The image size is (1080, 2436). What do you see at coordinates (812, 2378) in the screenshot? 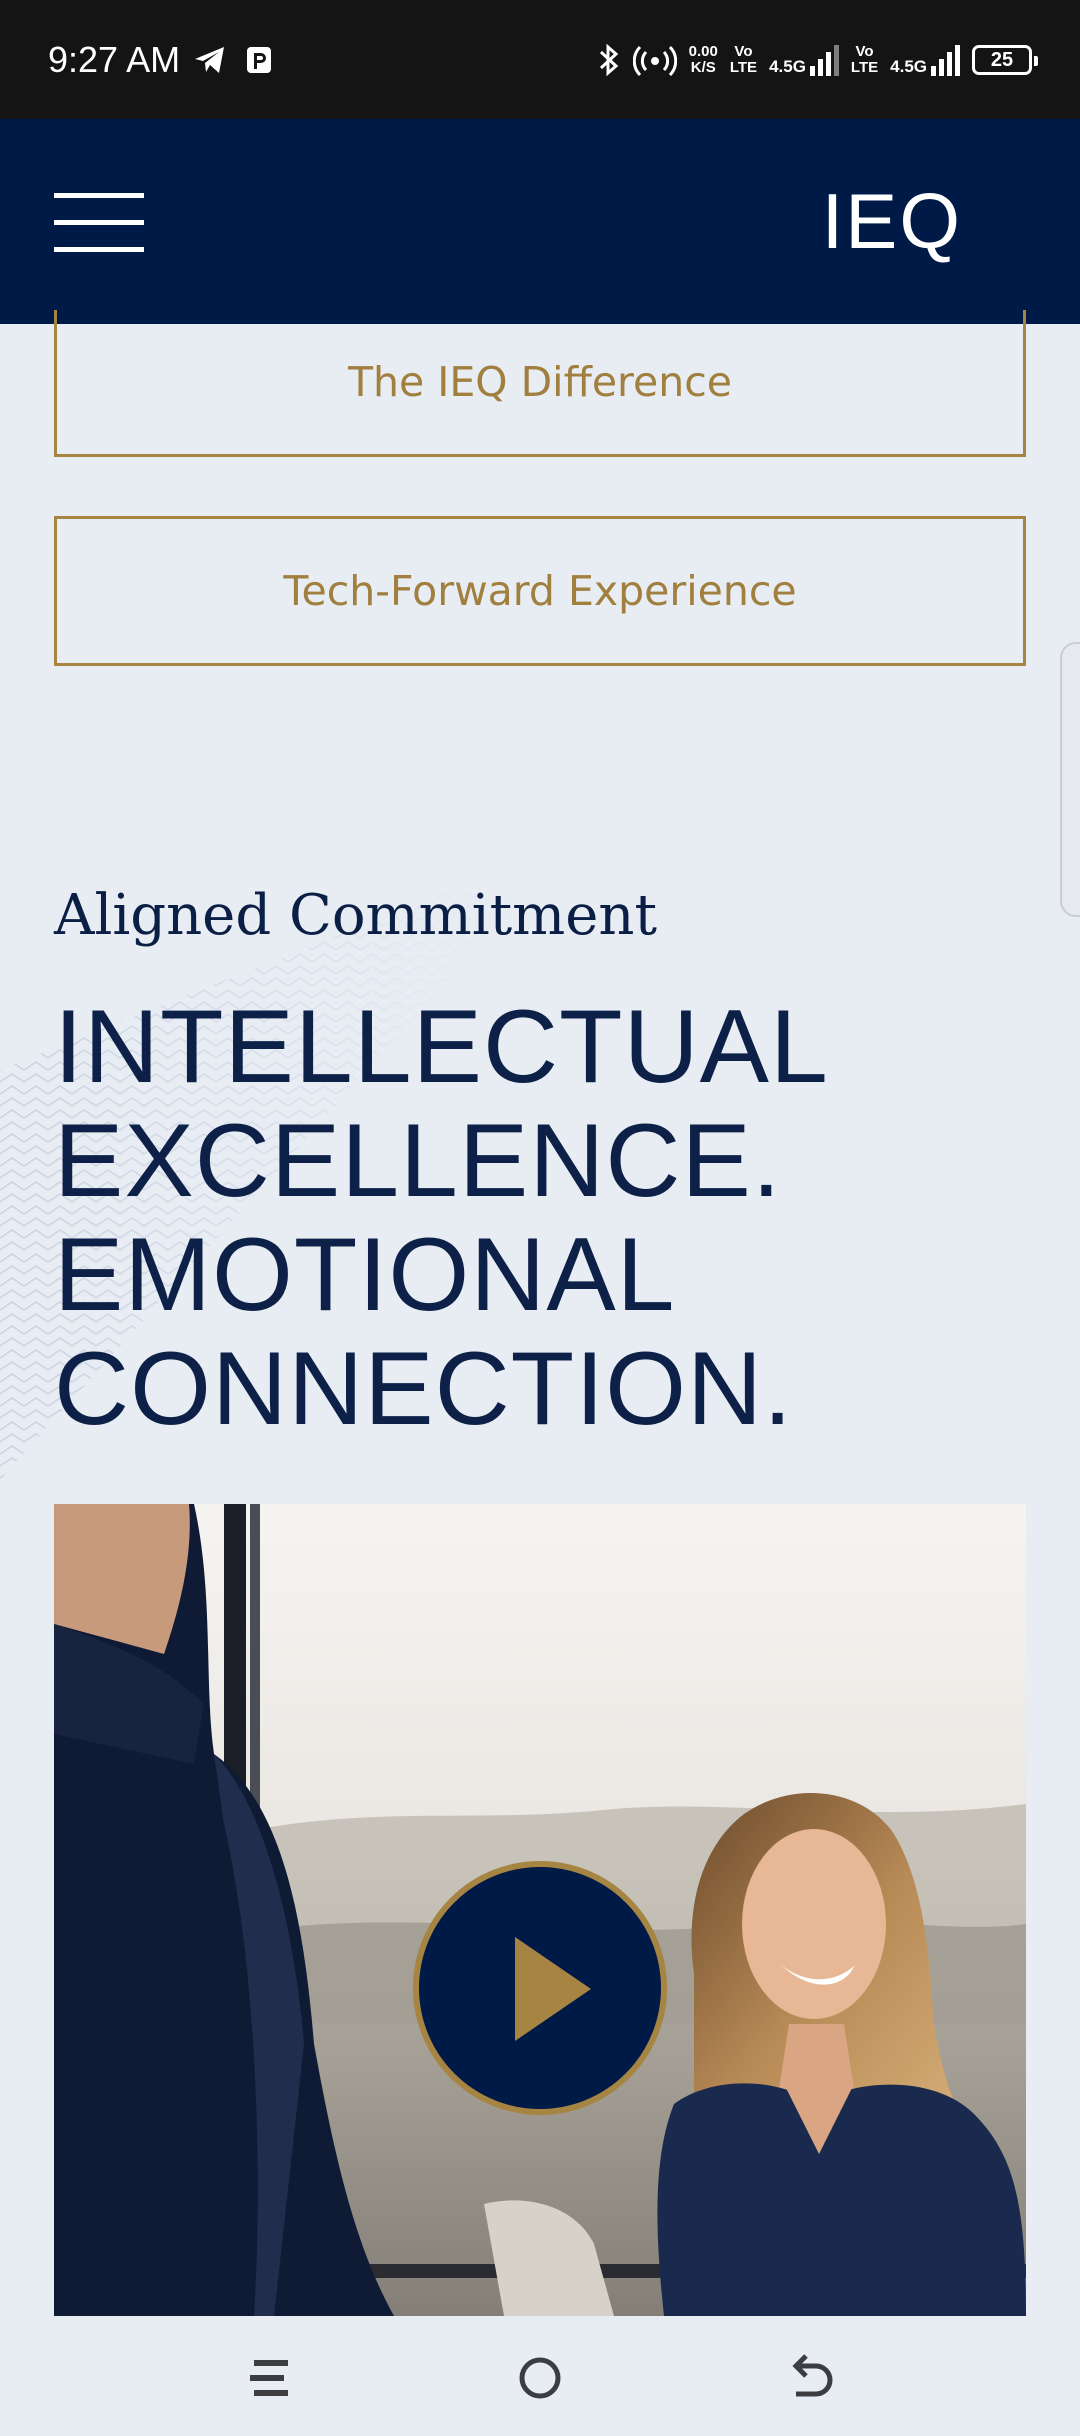
I see `back-icon` at bounding box center [812, 2378].